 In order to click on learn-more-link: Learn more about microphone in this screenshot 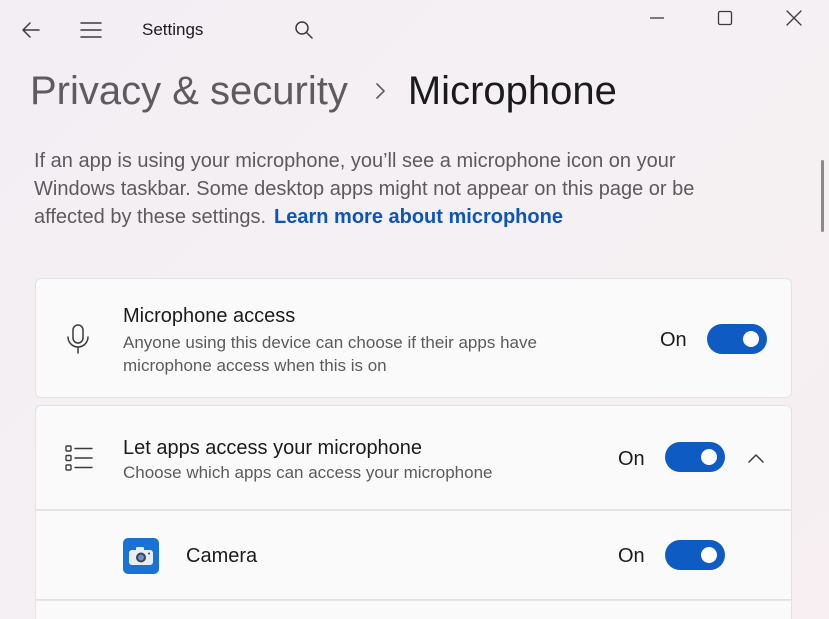, I will do `click(418, 217)`.